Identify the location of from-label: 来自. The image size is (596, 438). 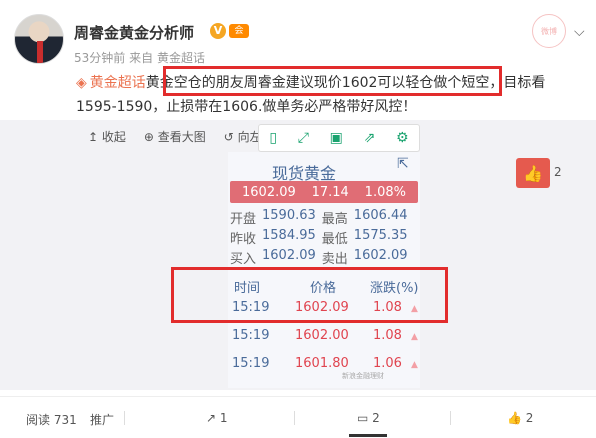
(141, 58).